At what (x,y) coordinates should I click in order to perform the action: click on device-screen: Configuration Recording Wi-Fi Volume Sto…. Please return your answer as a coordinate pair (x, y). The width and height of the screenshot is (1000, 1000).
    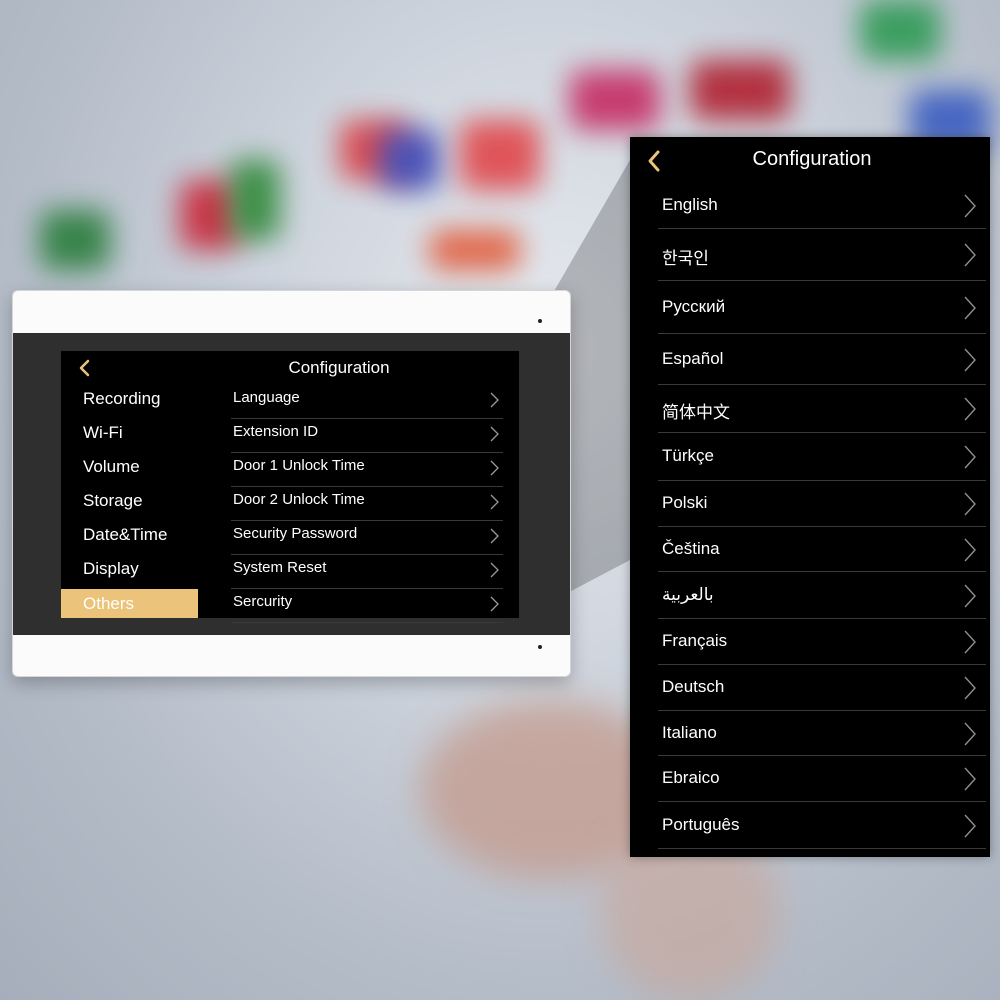
    Looking at the image, I should click on (290, 487).